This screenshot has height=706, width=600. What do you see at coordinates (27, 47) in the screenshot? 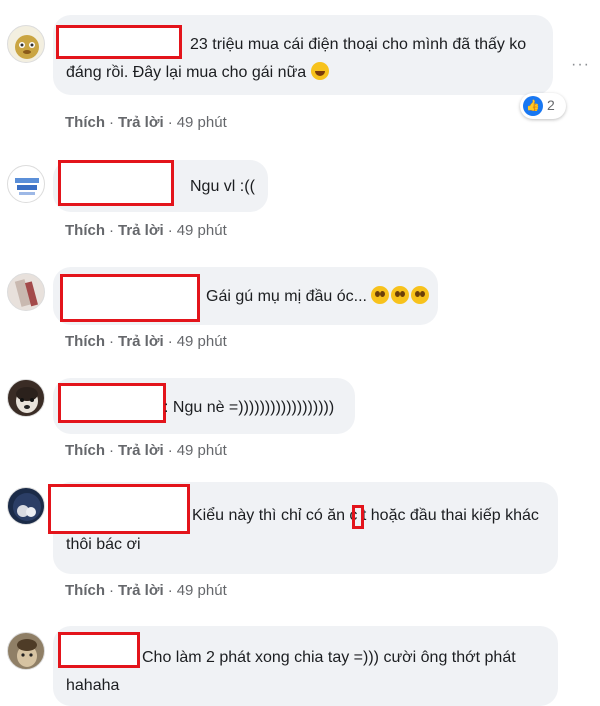
I see `avatar-cartoon-icon` at bounding box center [27, 47].